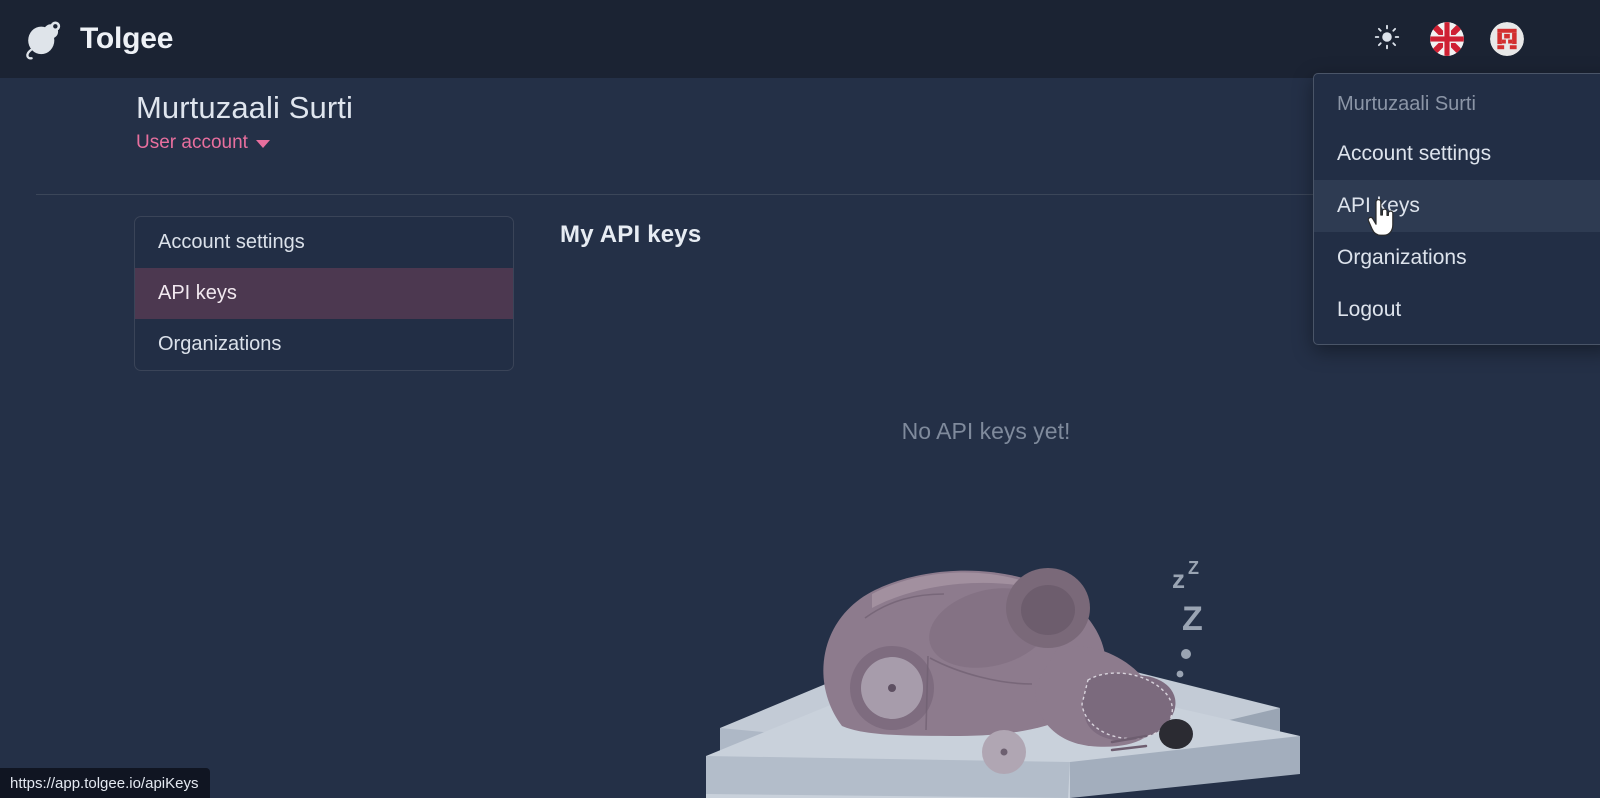  What do you see at coordinates (1178, 579) in the screenshot?
I see `svg-text: z` at bounding box center [1178, 579].